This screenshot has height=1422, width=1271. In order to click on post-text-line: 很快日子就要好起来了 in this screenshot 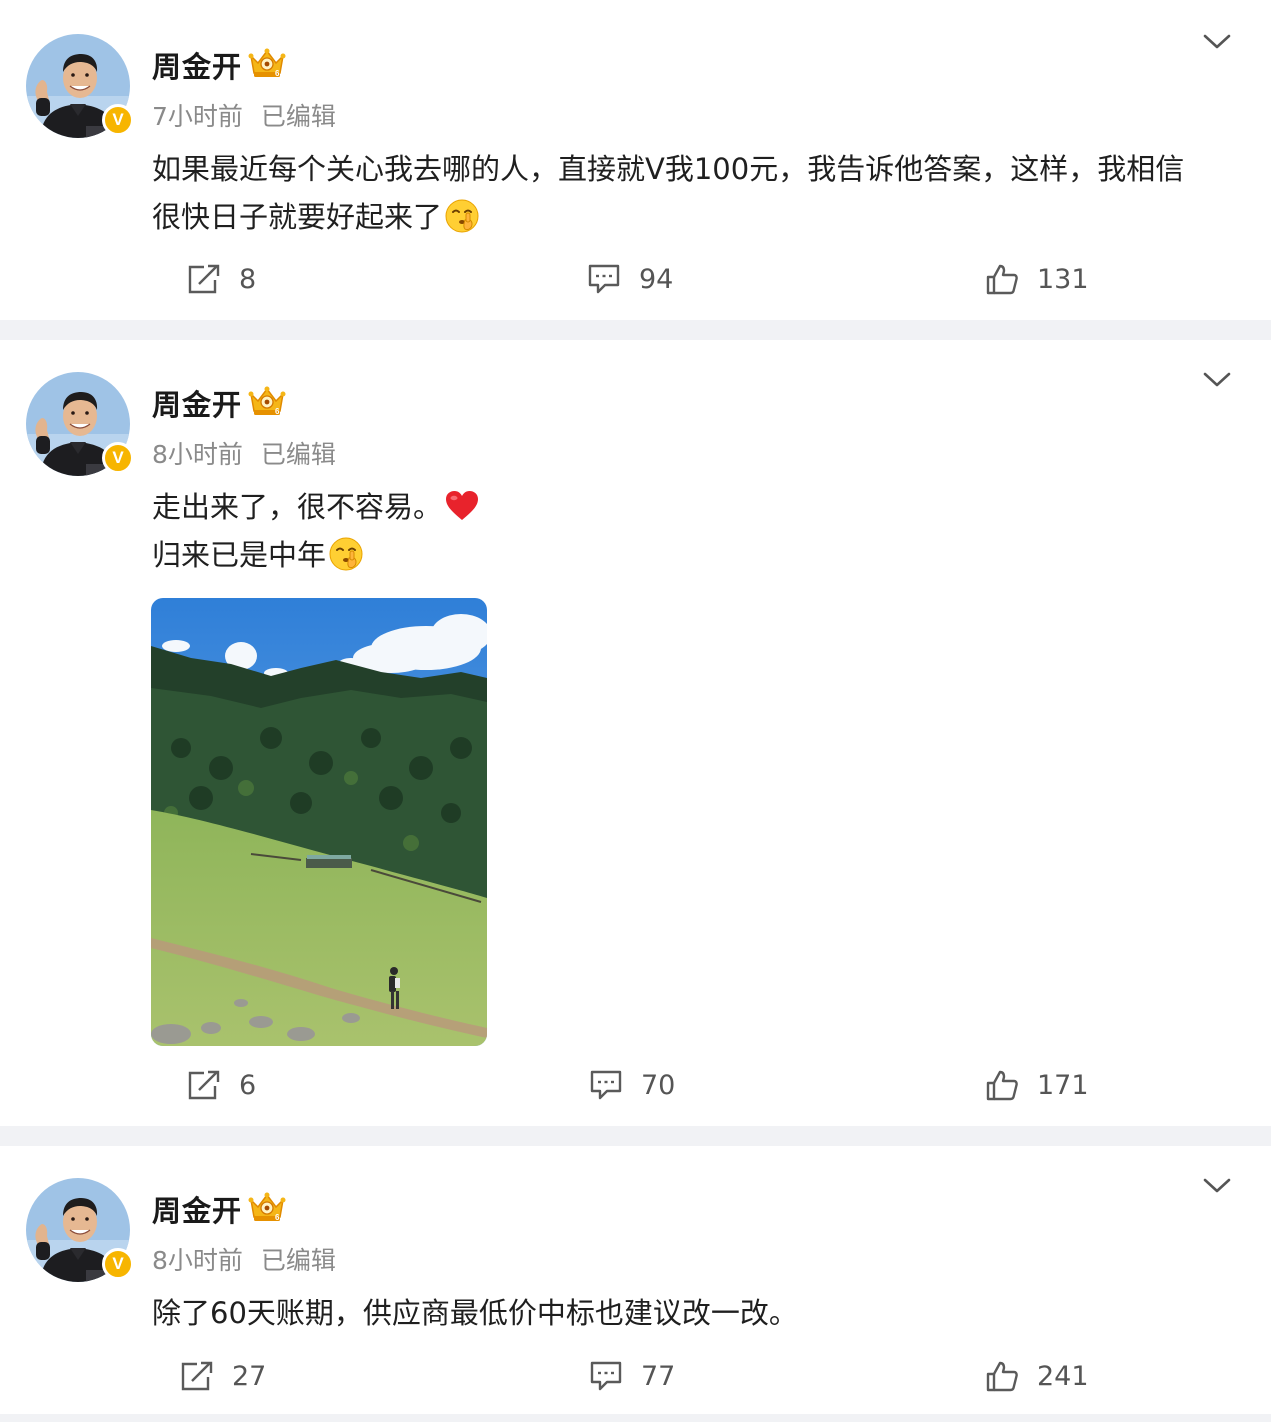, I will do `click(297, 217)`.